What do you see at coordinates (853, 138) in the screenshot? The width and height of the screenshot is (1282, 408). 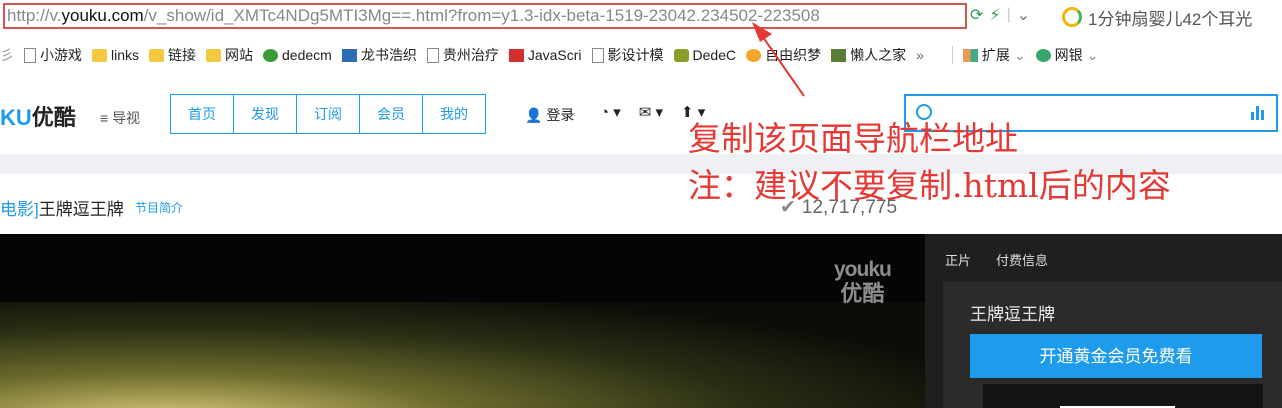 I see `annotation-line-1: 复制该页面导航栏地址` at bounding box center [853, 138].